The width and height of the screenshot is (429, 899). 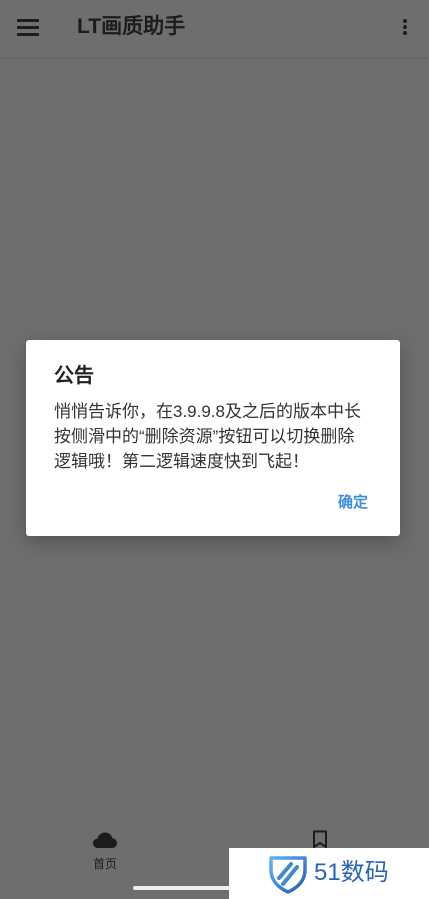 I want to click on bookmark-icon, so click(x=320, y=839).